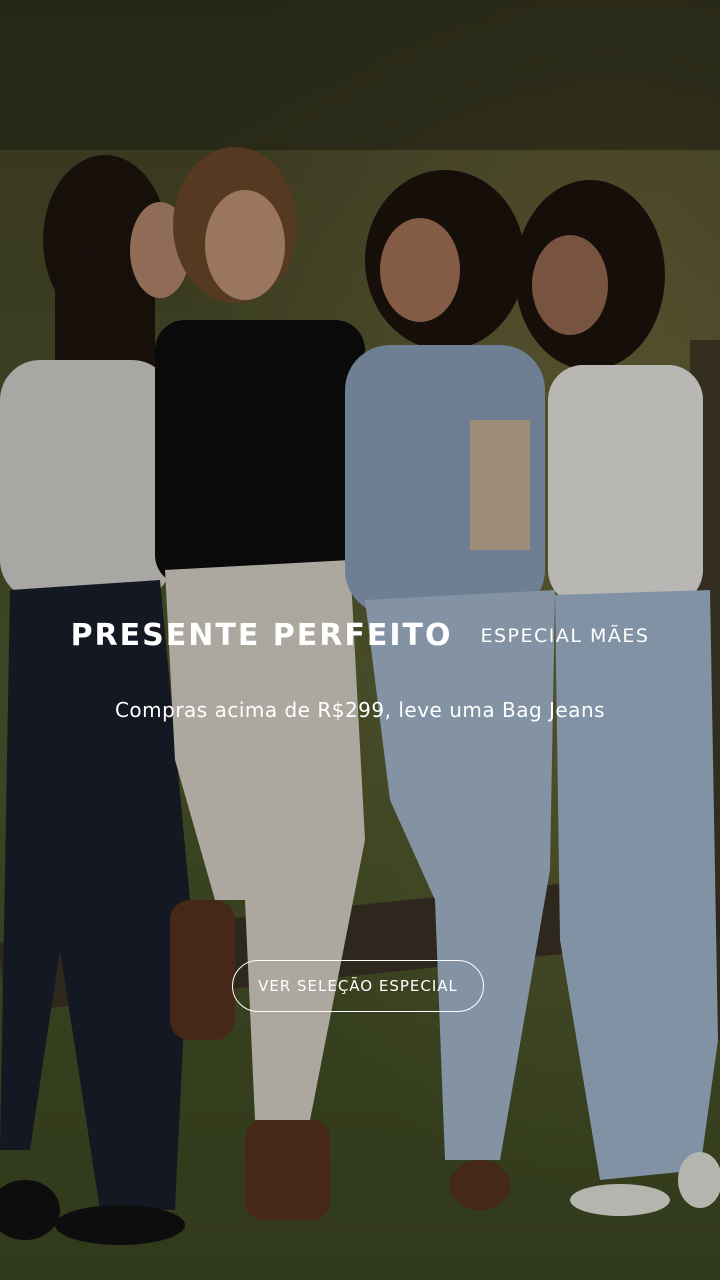  What do you see at coordinates (358, 986) in the screenshot?
I see `view-selection-button: VER SELEÇÃO ESPECIAL` at bounding box center [358, 986].